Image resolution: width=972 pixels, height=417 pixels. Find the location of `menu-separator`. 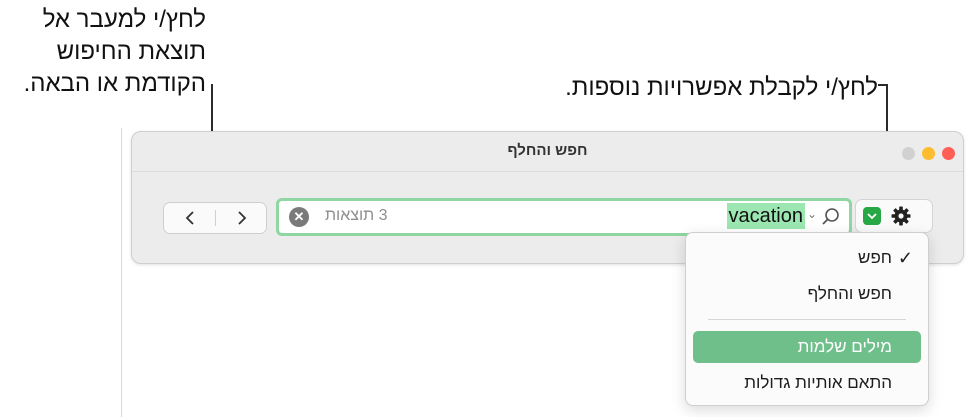

menu-separator is located at coordinates (807, 319).